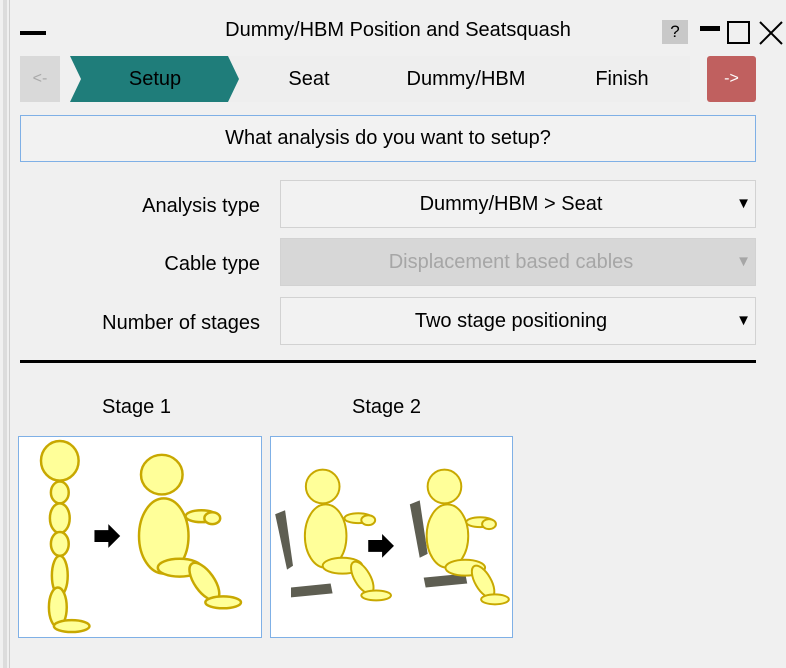 The height and width of the screenshot is (668, 786). What do you see at coordinates (398, 24) in the screenshot?
I see `title-bar: Dummy/HBM Position and Seatsquash ?` at bounding box center [398, 24].